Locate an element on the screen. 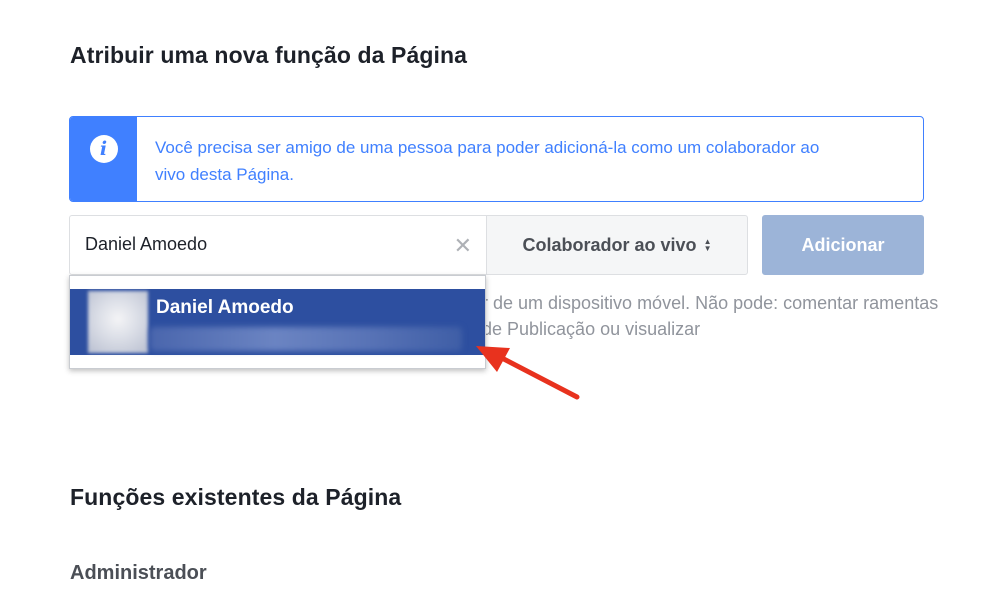  add-button: Adicionar is located at coordinates (843, 245).